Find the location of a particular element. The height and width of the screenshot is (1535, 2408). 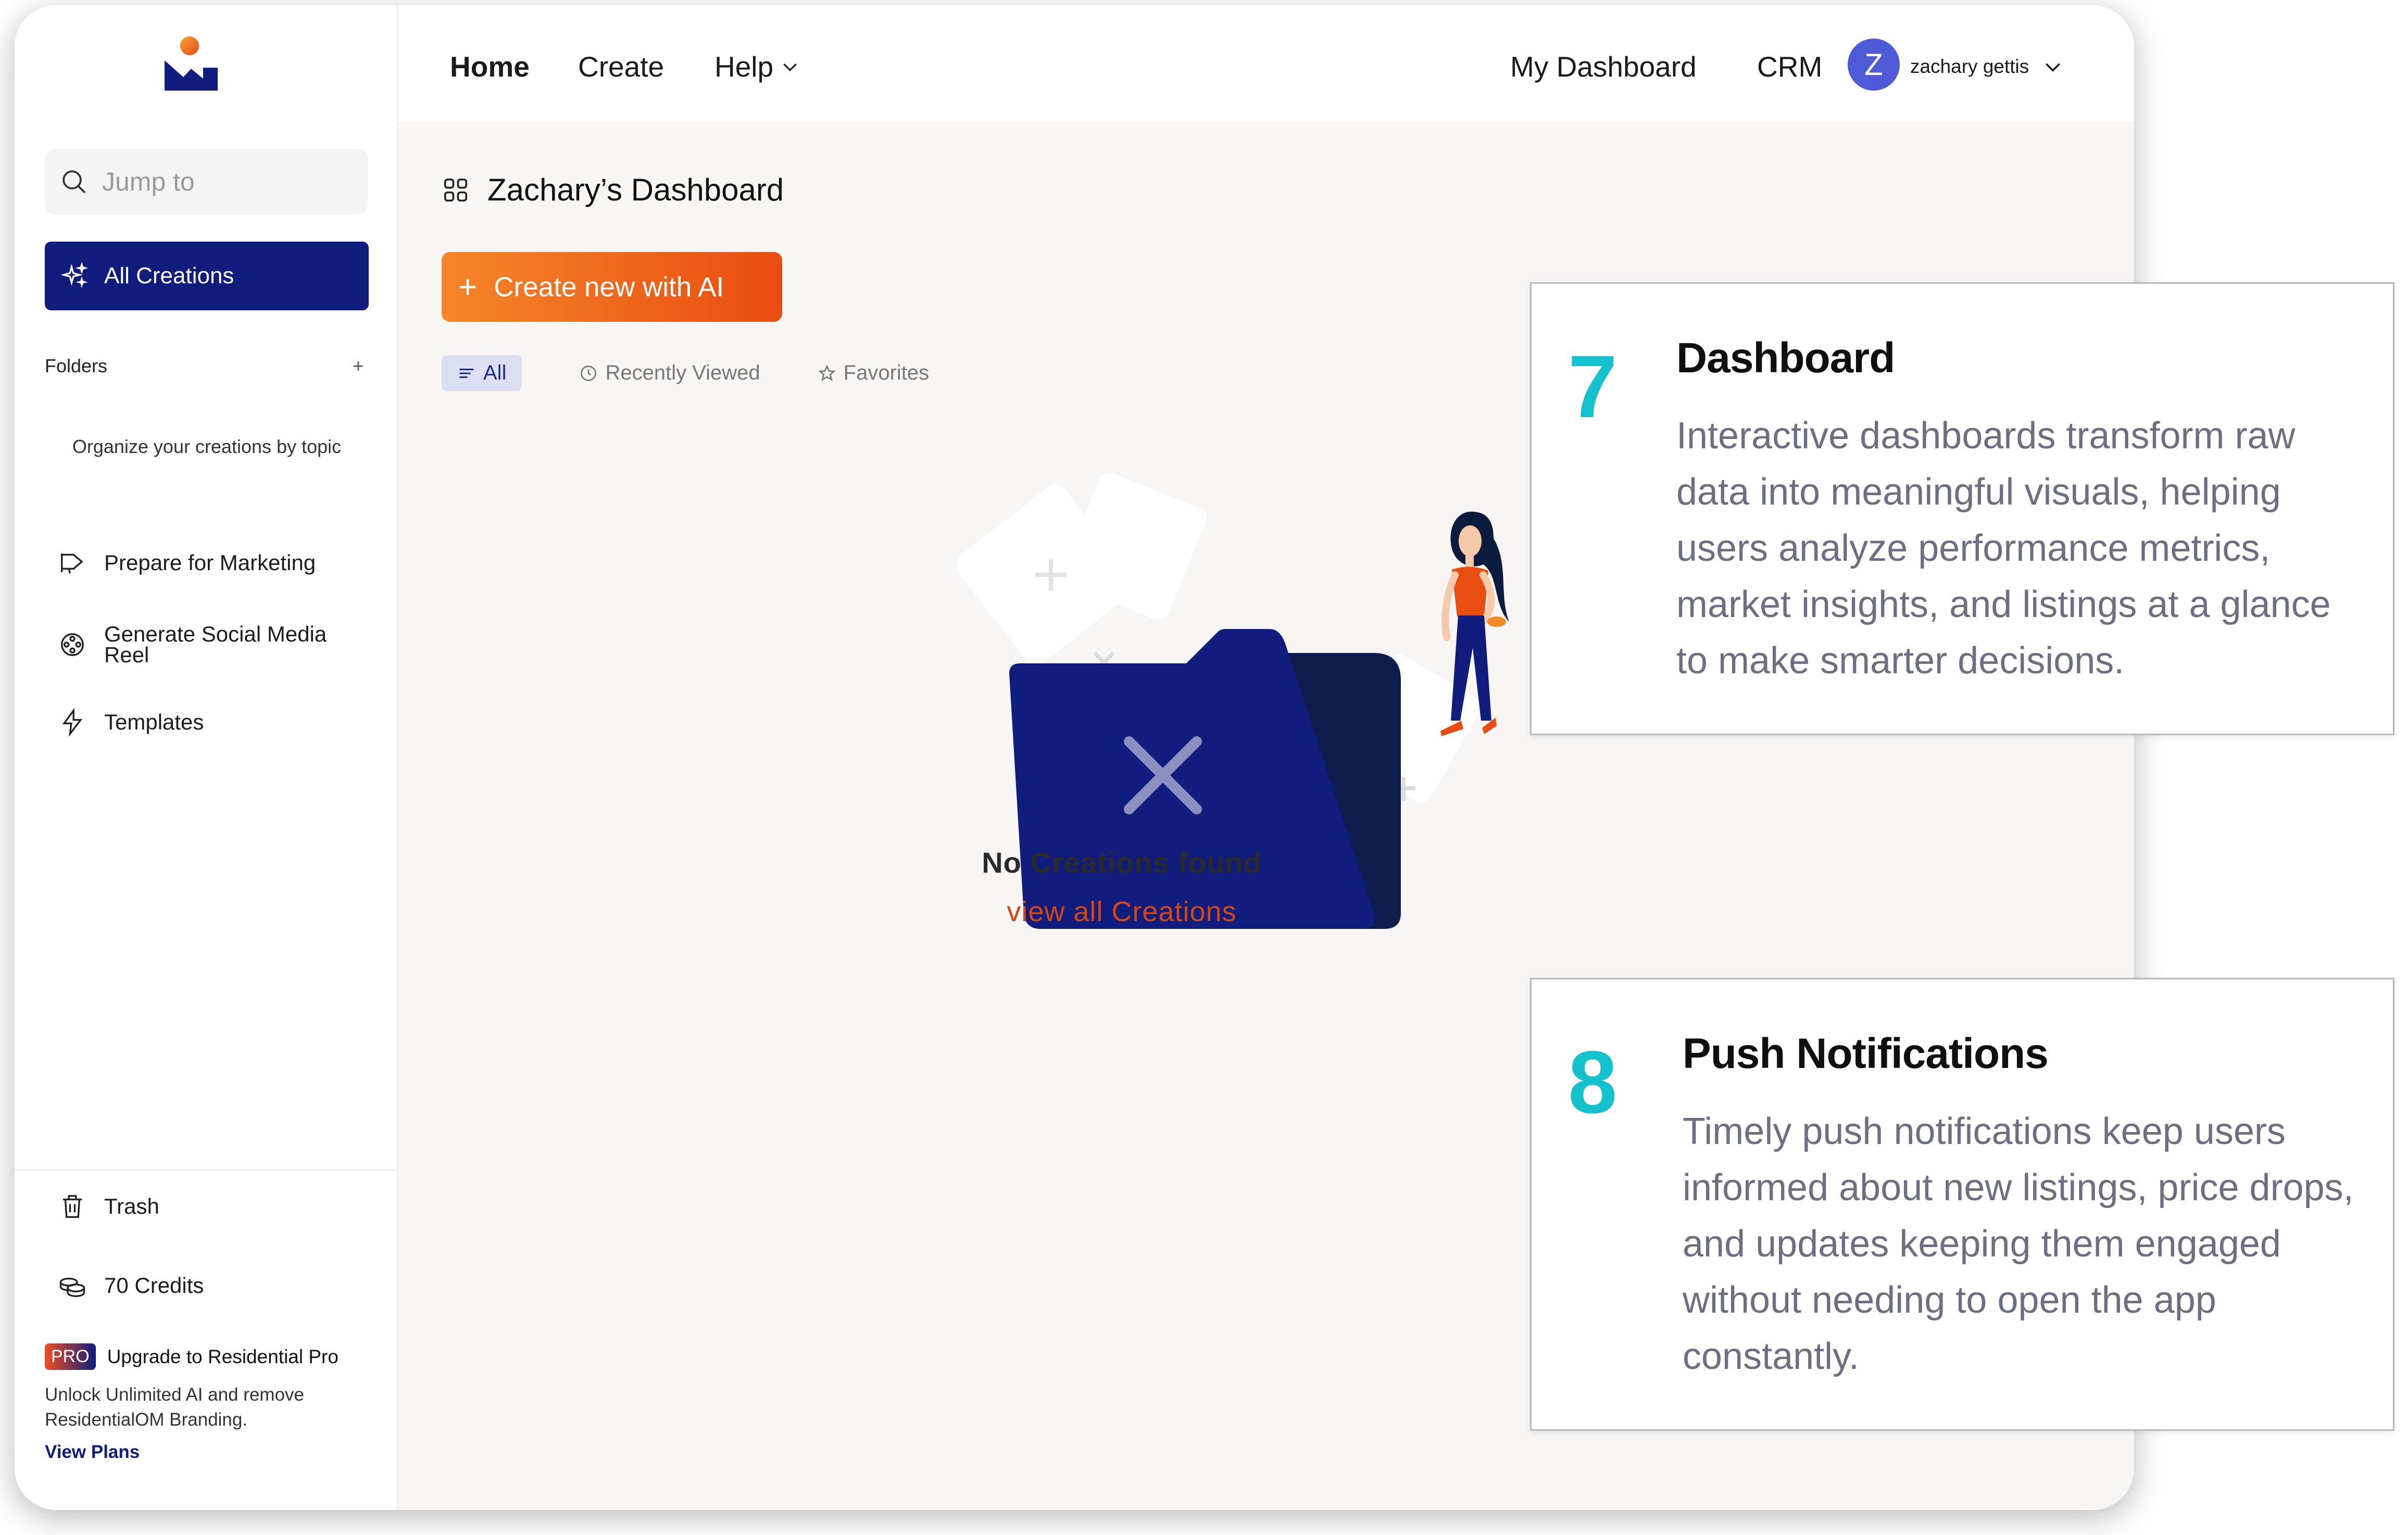

megaphone-icon is located at coordinates (72, 563).